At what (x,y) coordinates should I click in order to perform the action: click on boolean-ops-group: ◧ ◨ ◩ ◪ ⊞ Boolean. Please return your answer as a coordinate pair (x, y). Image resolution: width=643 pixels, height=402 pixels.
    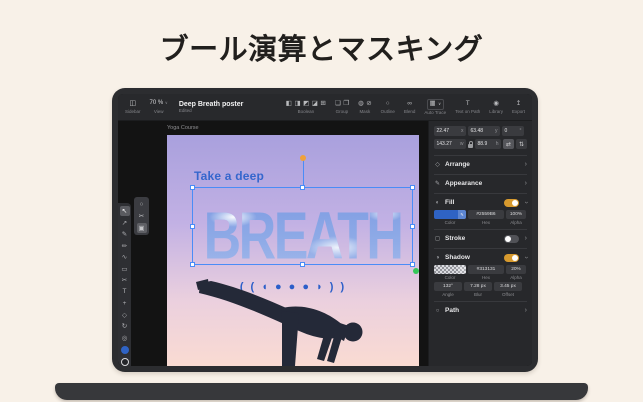
    Looking at the image, I should click on (306, 107).